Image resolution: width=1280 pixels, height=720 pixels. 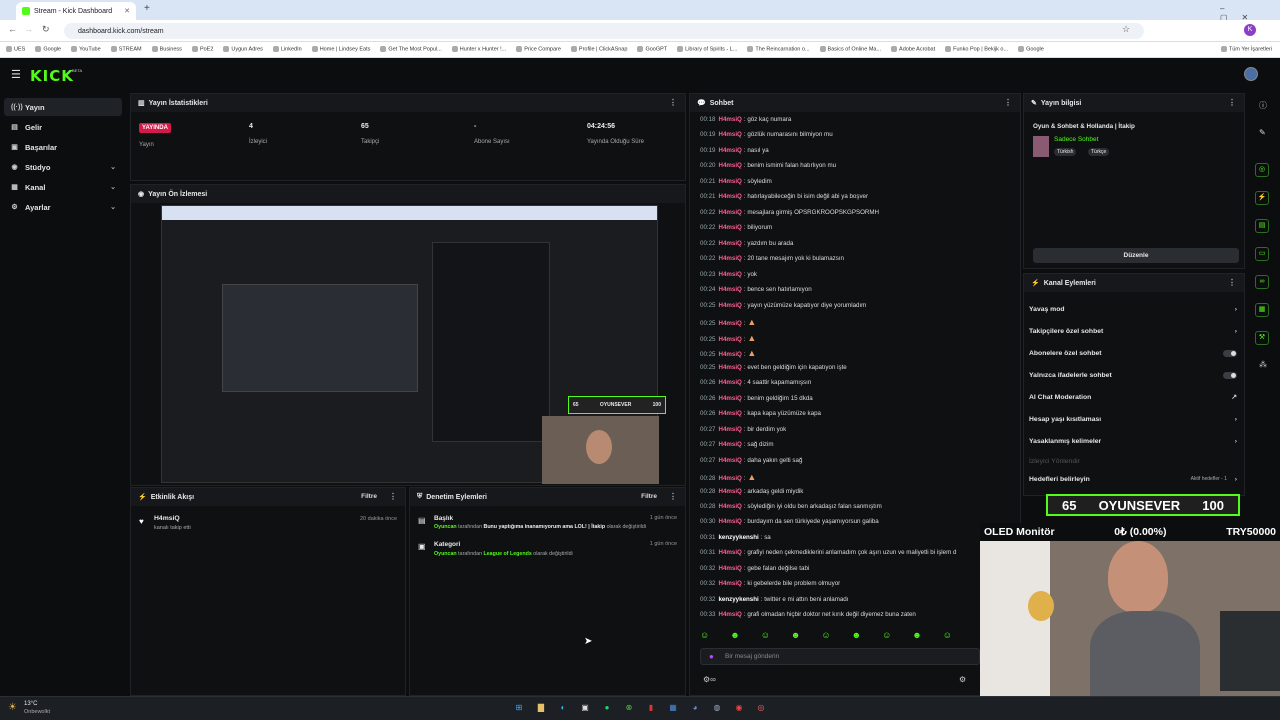 I want to click on edit-button: Düzenle, so click(x=1136, y=255).